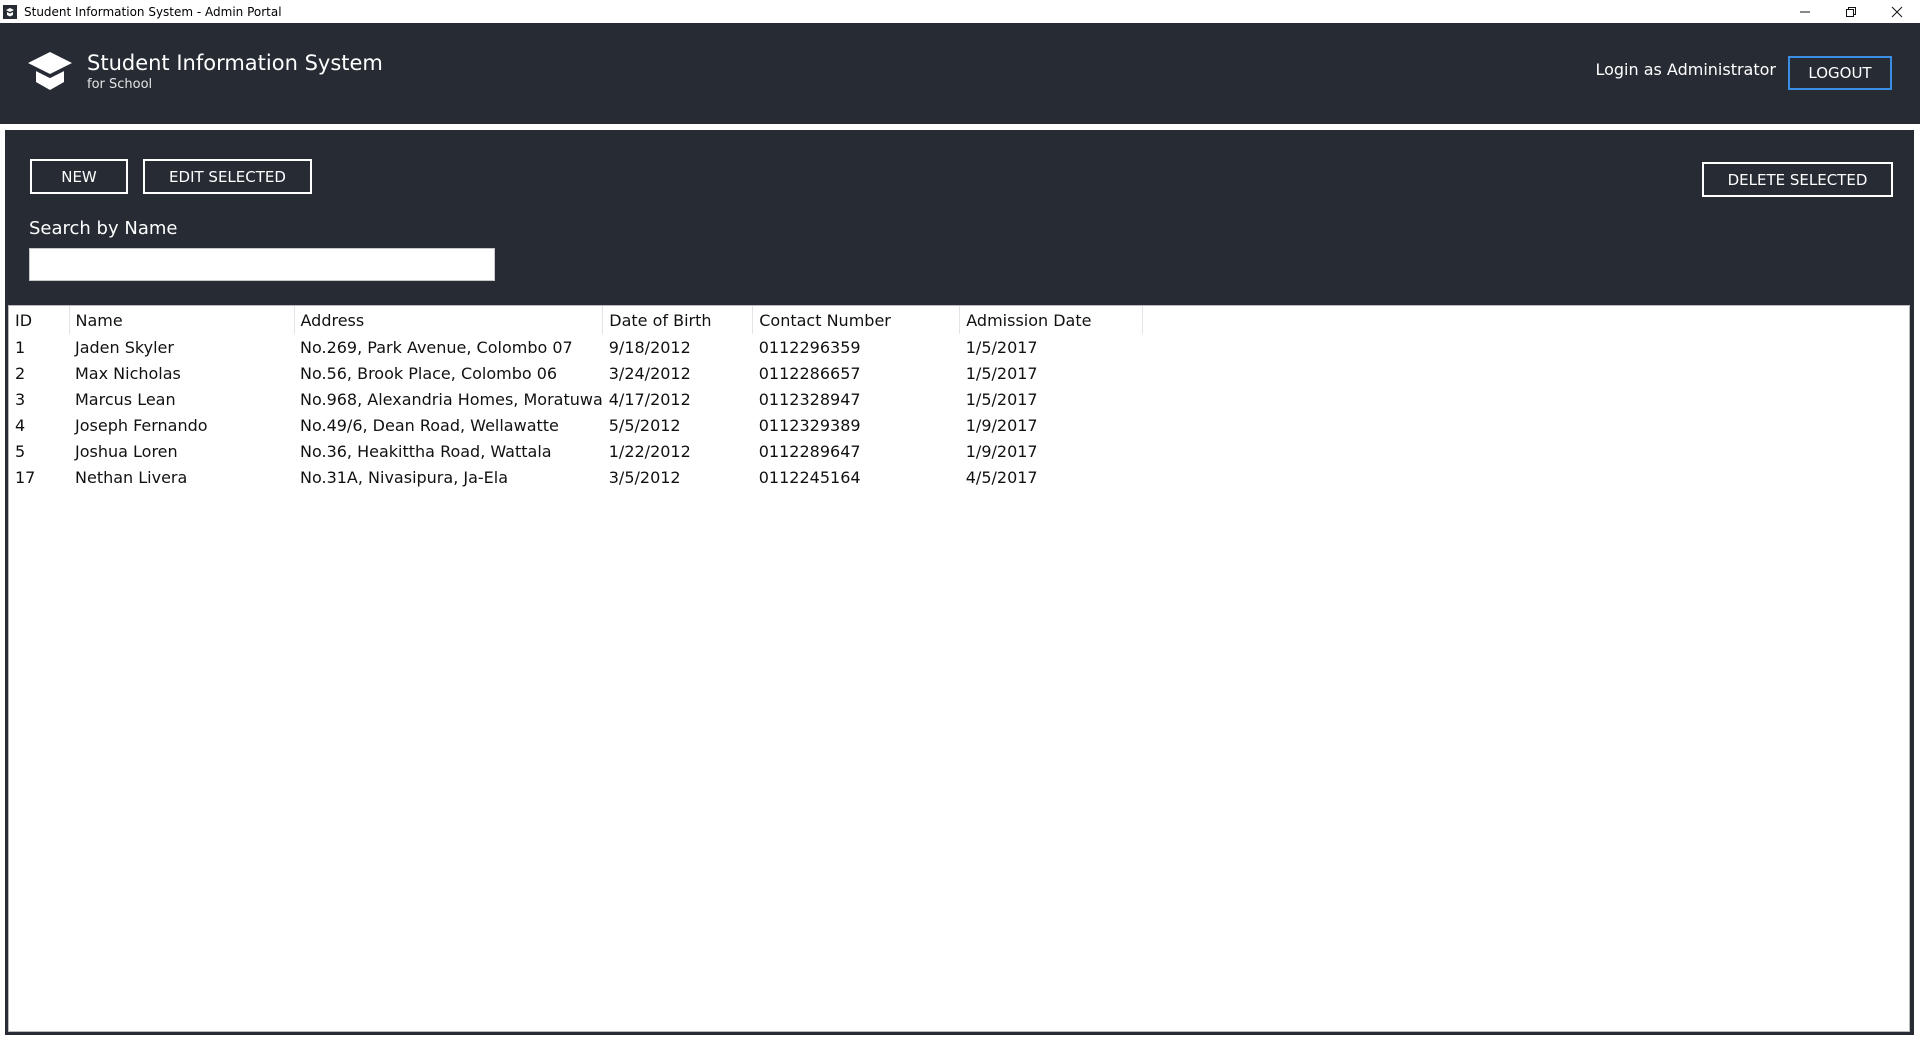  What do you see at coordinates (120, 84) in the screenshot?
I see `app-subtitle: for School` at bounding box center [120, 84].